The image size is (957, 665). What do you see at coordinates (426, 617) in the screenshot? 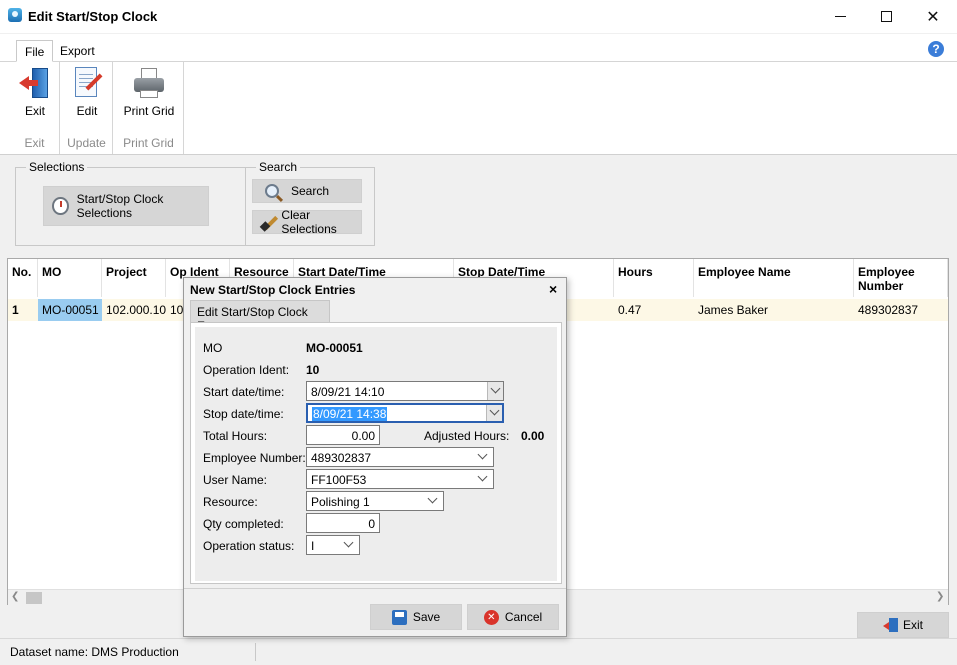
I see `save-button-label: Save` at bounding box center [426, 617].